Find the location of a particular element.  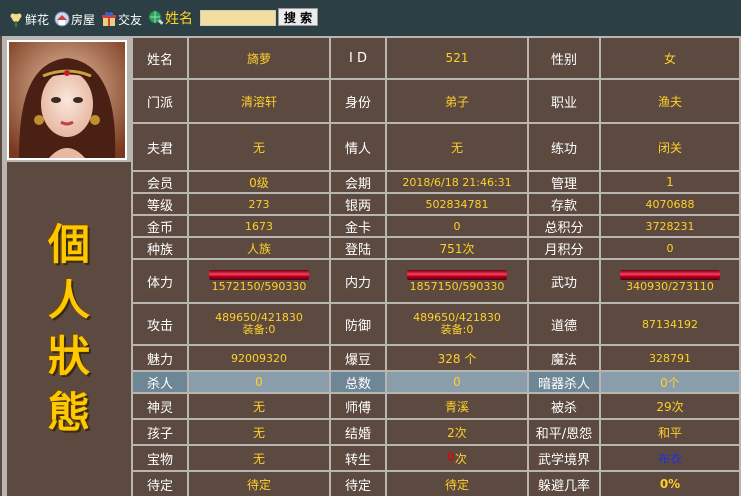

stat-value: 328 个 is located at coordinates (457, 358).